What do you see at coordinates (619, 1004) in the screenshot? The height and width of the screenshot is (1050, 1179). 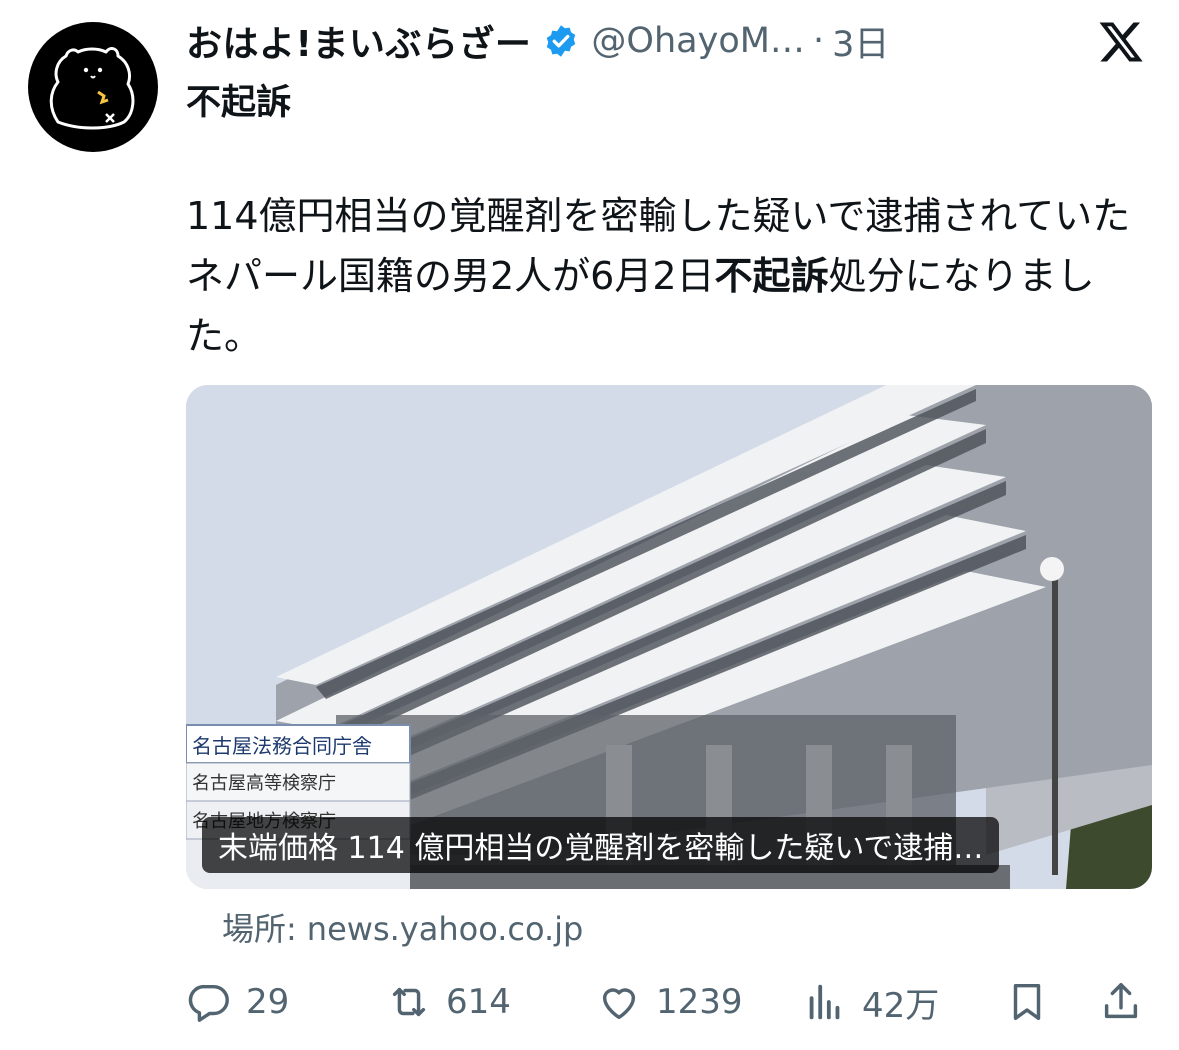 I see `heart-icon` at bounding box center [619, 1004].